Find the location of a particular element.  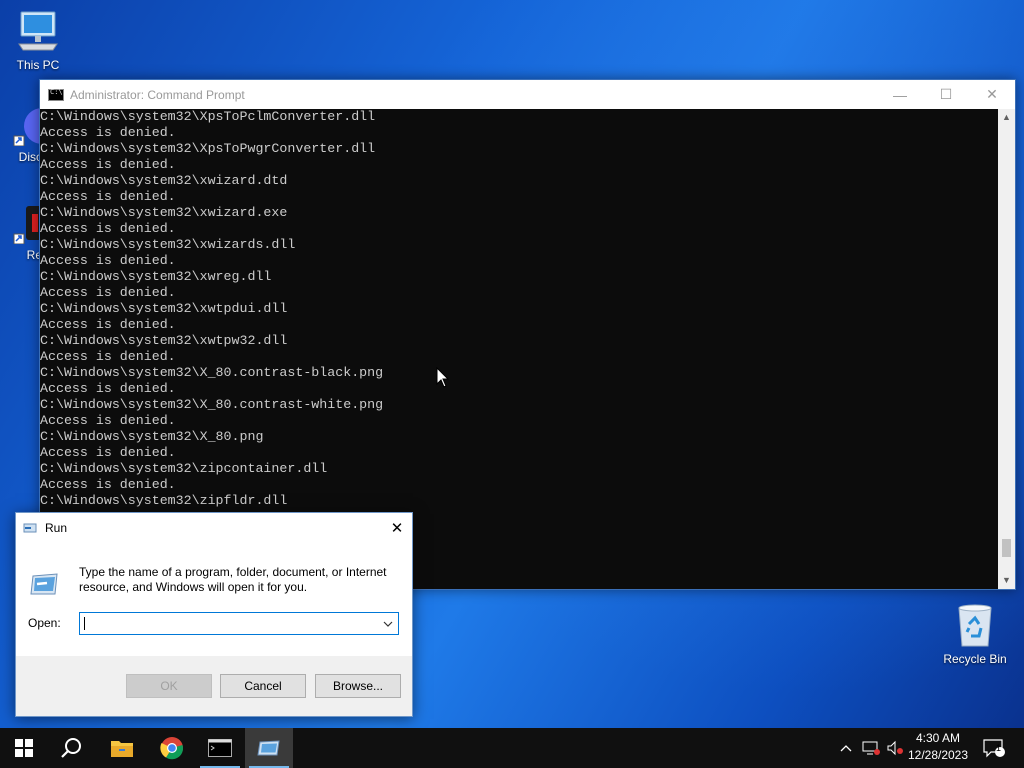

run-close-button: ✕ is located at coordinates (397, 528).